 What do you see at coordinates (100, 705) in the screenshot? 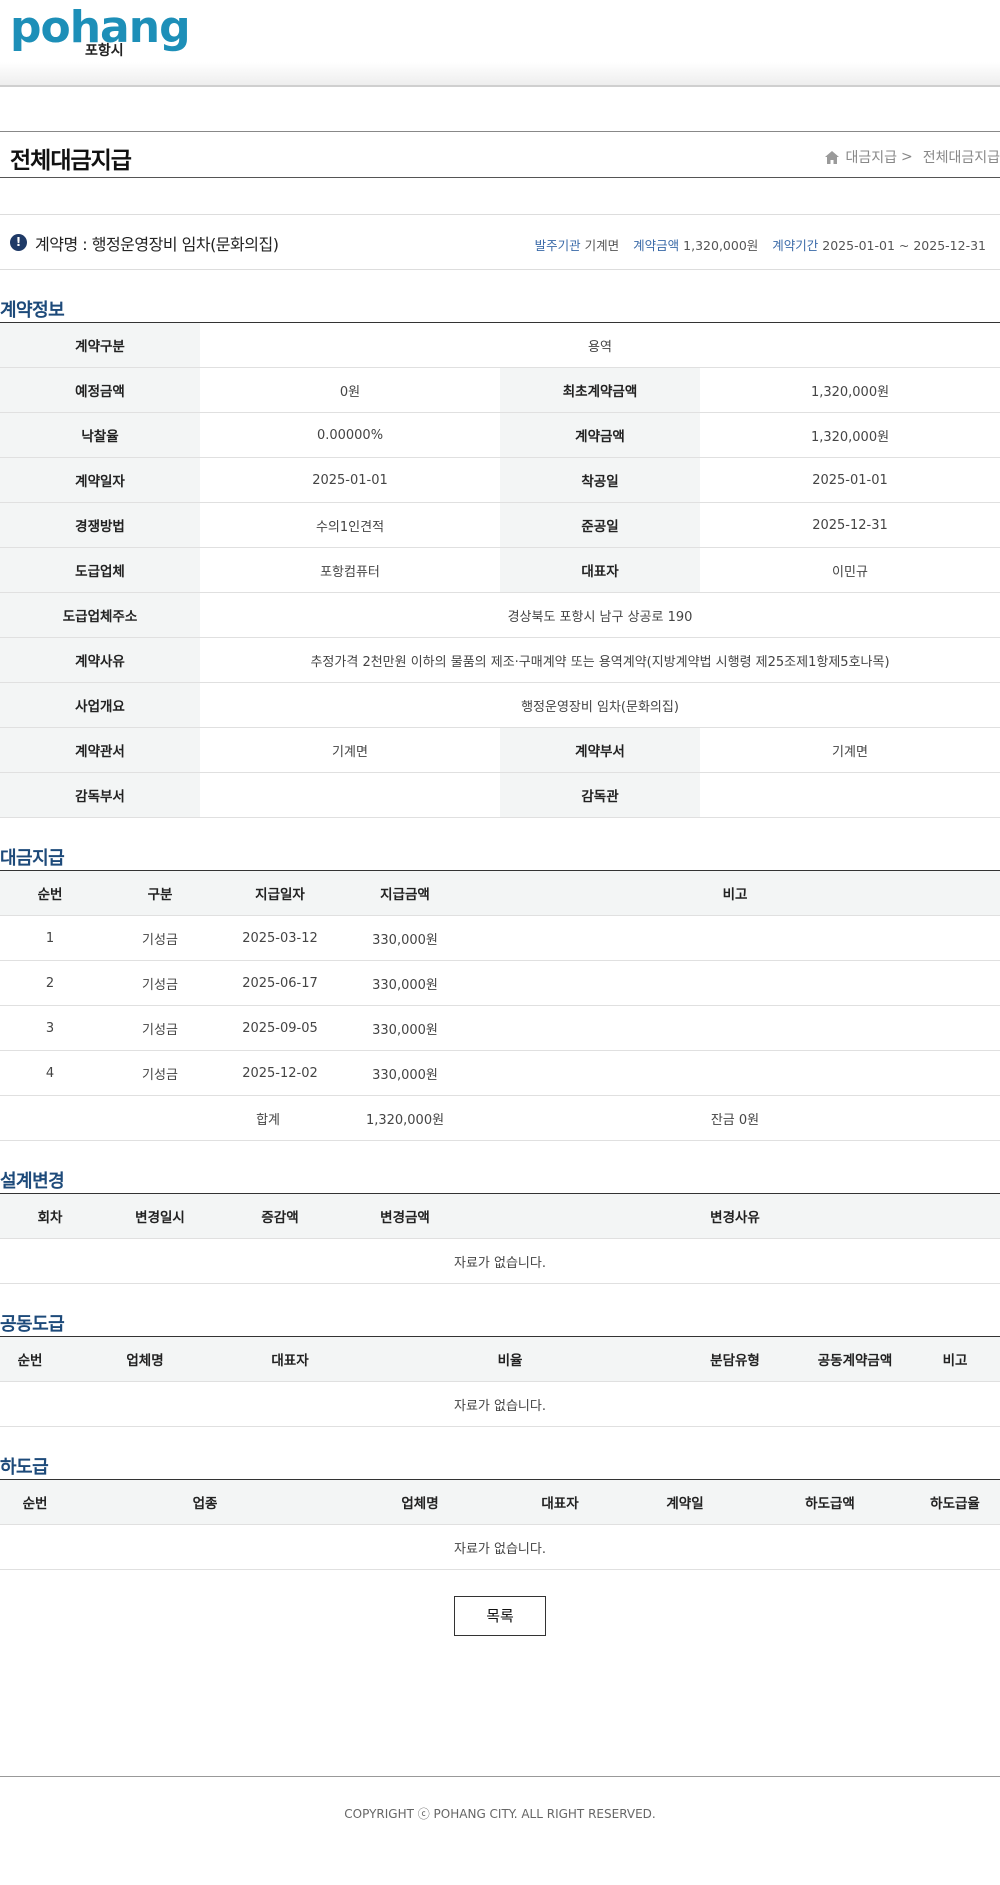
I see `field-label: 사업개요` at bounding box center [100, 705].